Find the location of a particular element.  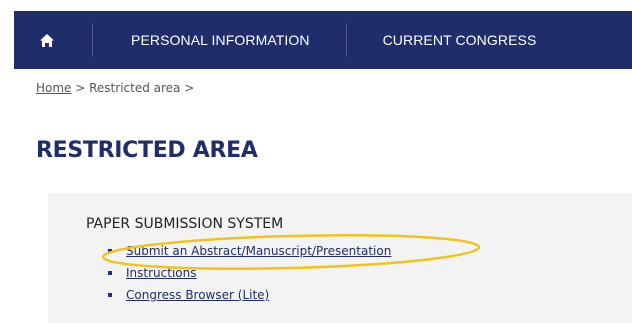

section-heading: PAPER SUBMISSION SYSTEM is located at coordinates (185, 224).